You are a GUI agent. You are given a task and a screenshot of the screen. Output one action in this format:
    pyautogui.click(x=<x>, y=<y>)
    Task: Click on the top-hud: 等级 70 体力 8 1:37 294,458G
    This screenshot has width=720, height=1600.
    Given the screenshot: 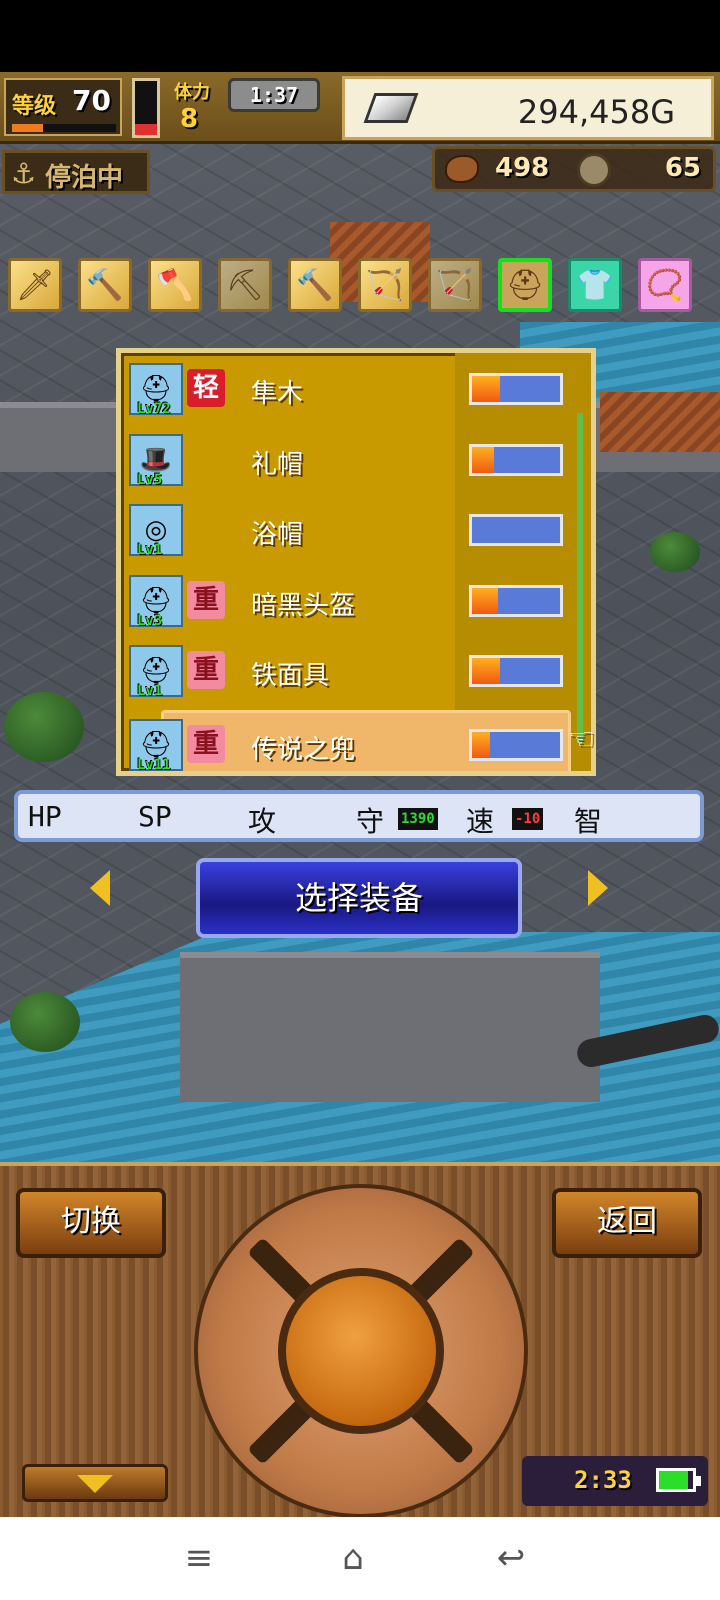 What is the action you would take?
    pyautogui.click(x=360, y=108)
    